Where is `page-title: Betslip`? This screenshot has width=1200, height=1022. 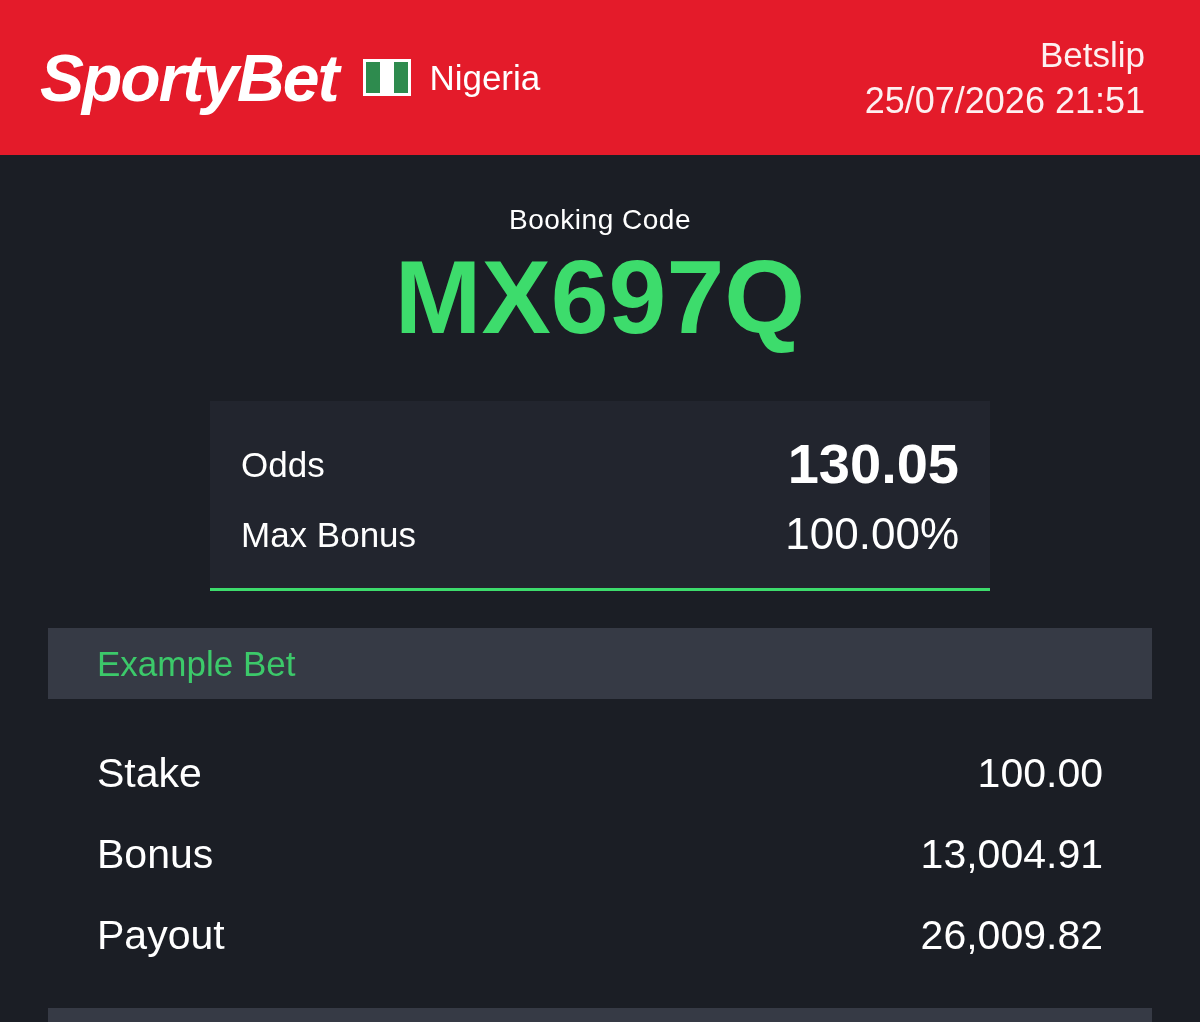 page-title: Betslip is located at coordinates (1092, 54).